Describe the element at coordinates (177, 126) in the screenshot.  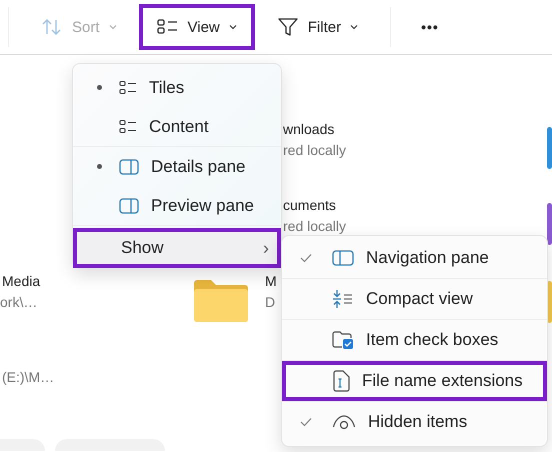
I see `menu-item: Content` at that location.